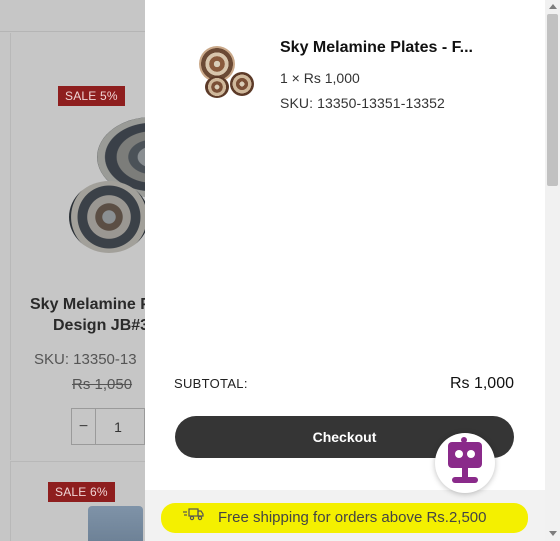 Image resolution: width=560 pixels, height=541 pixels. Describe the element at coordinates (465, 455) in the screenshot. I see `robot-chat-icon` at that location.